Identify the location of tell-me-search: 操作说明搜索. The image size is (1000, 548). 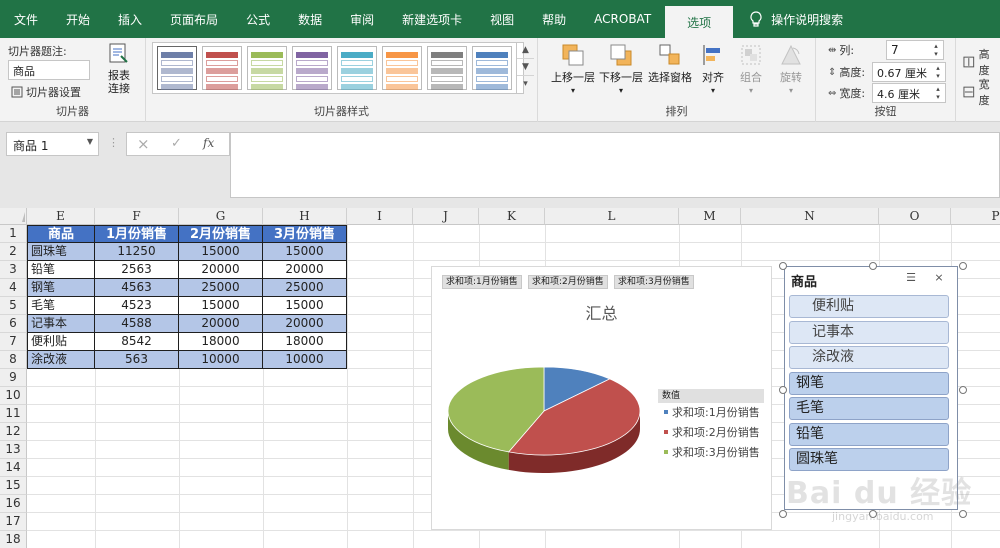
(788, 19).